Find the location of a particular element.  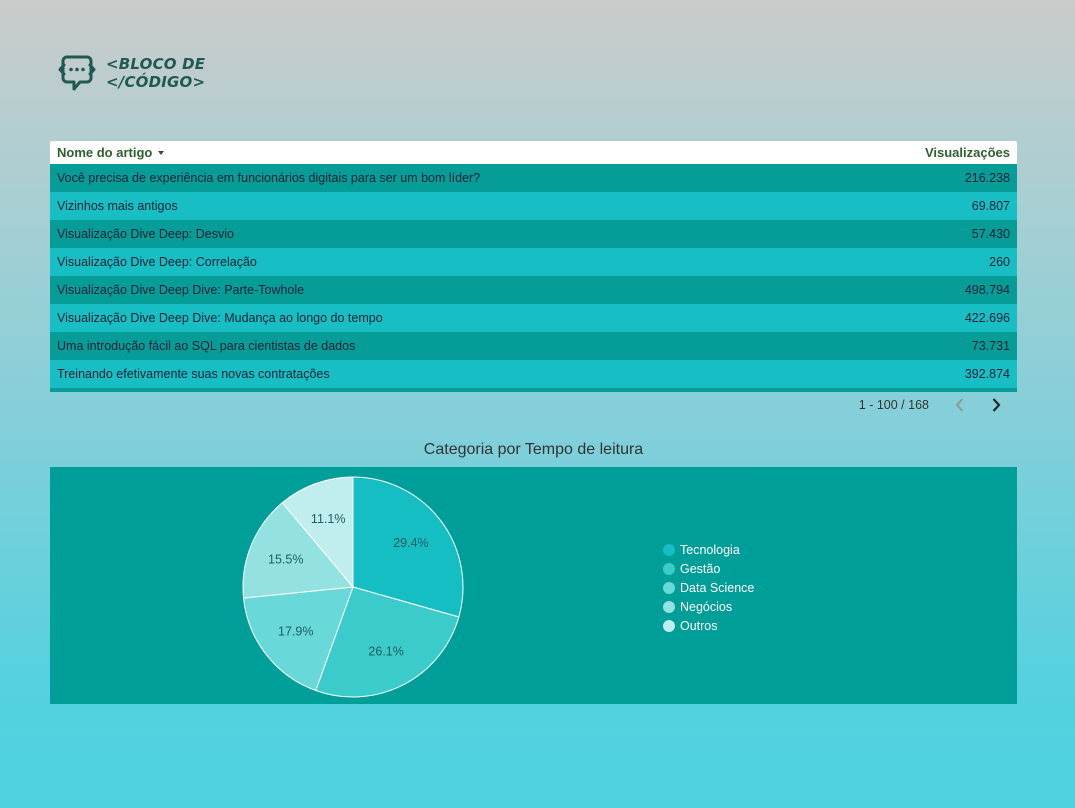

legend-label: Data Science is located at coordinates (717, 587).